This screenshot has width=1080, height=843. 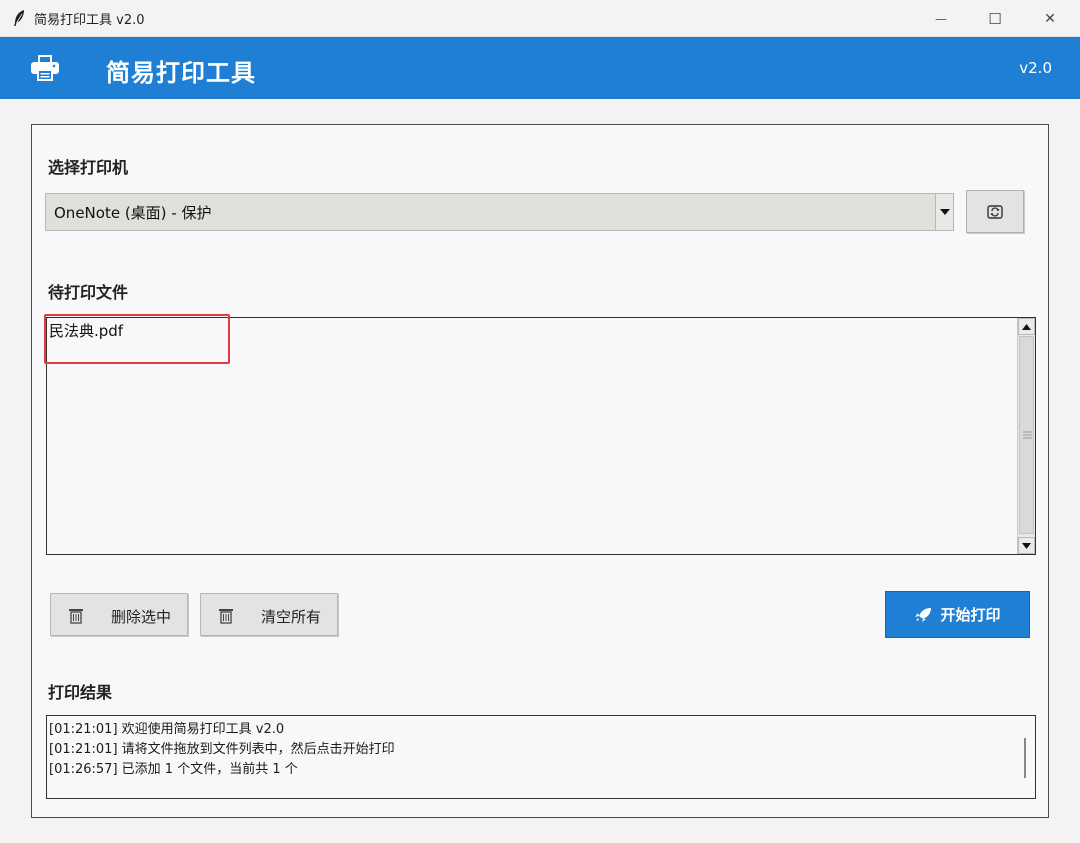 I want to click on delete-selected-button: 删除选中, so click(x=119, y=614).